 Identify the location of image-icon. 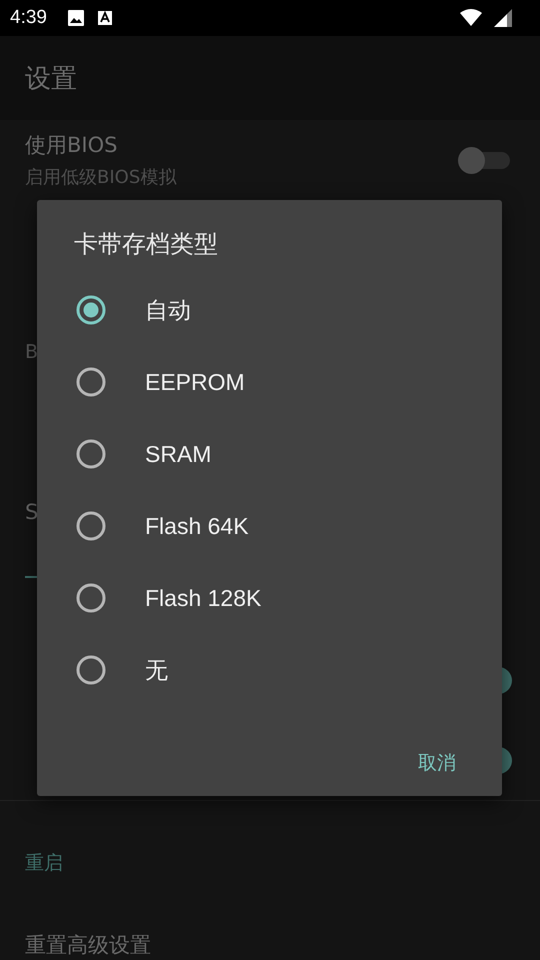
(75, 18).